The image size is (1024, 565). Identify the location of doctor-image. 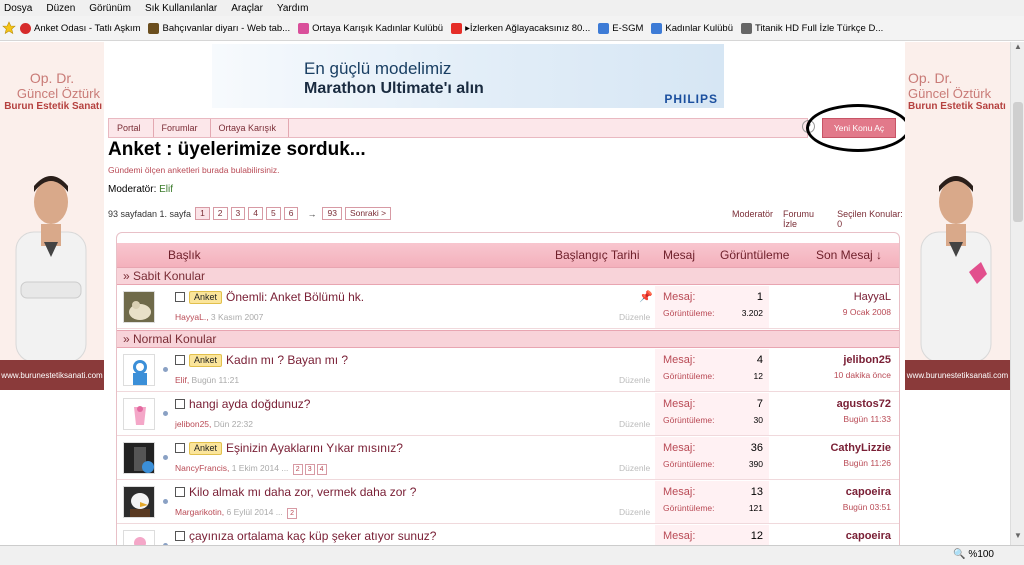
(956, 269).